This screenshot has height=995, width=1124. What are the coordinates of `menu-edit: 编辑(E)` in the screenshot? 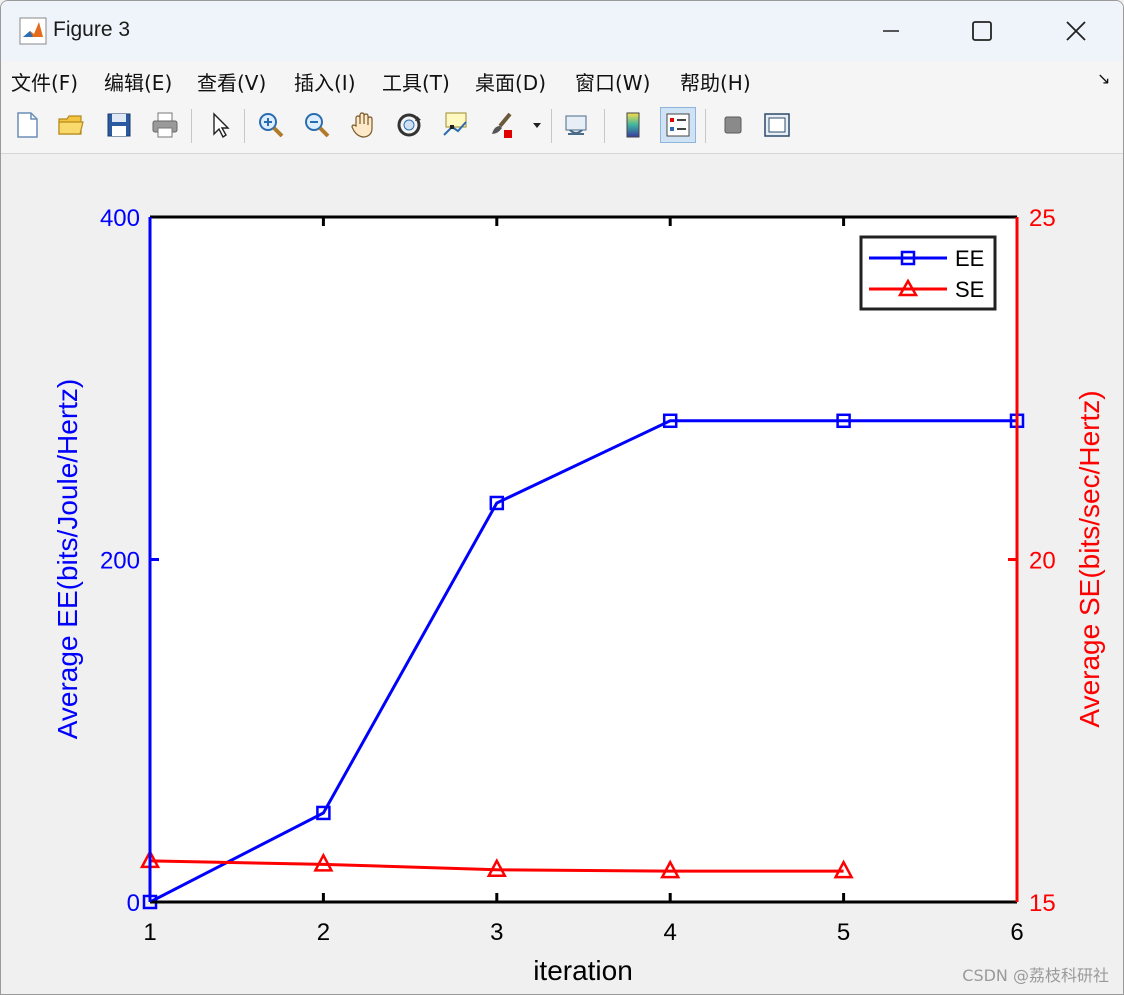 It's located at (138, 81).